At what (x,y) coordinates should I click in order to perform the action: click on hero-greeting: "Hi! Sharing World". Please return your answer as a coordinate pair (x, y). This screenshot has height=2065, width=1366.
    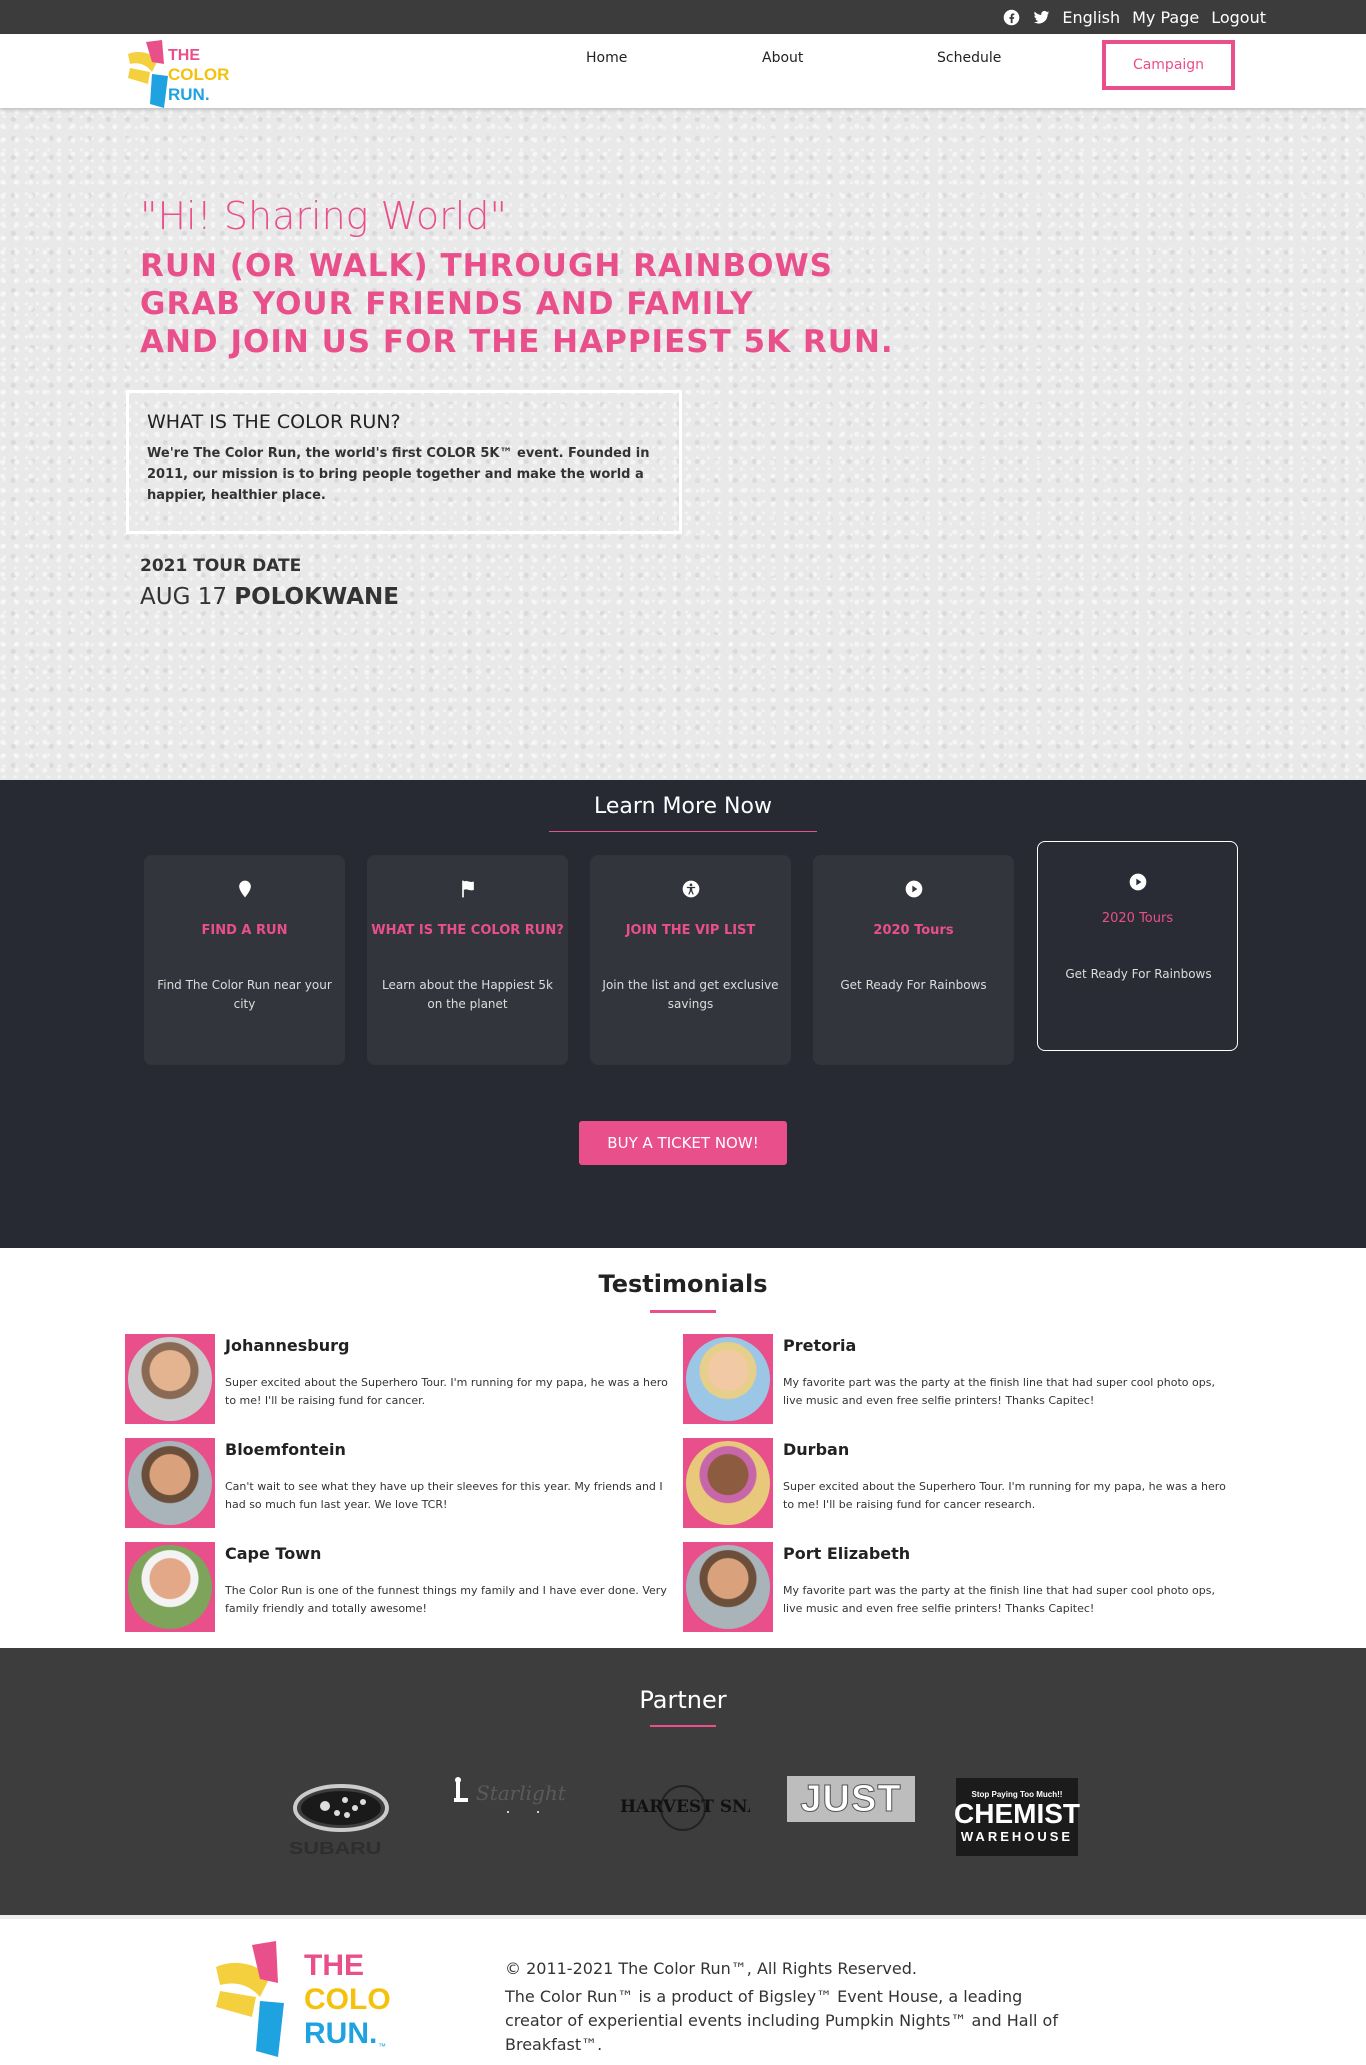
    Looking at the image, I should click on (323, 216).